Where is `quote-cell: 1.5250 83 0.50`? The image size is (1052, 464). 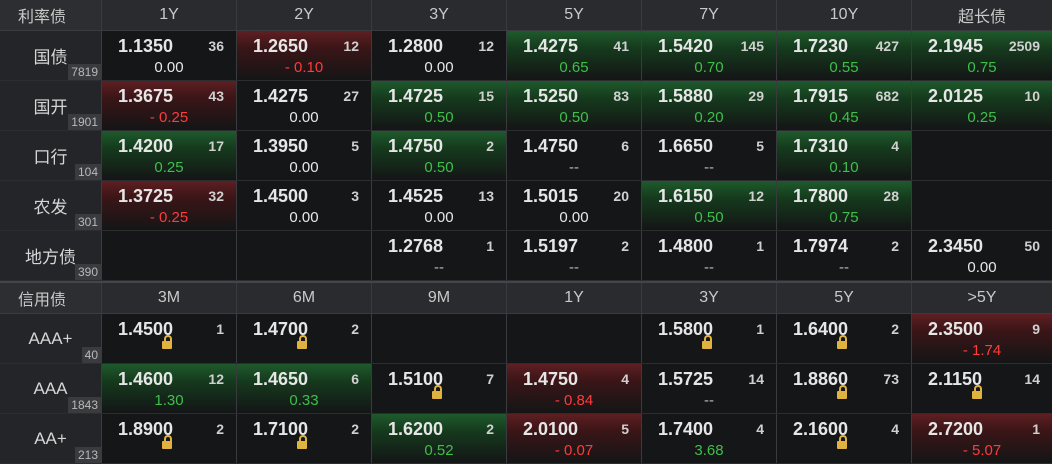
quote-cell: 1.5250 83 0.50 is located at coordinates (574, 105).